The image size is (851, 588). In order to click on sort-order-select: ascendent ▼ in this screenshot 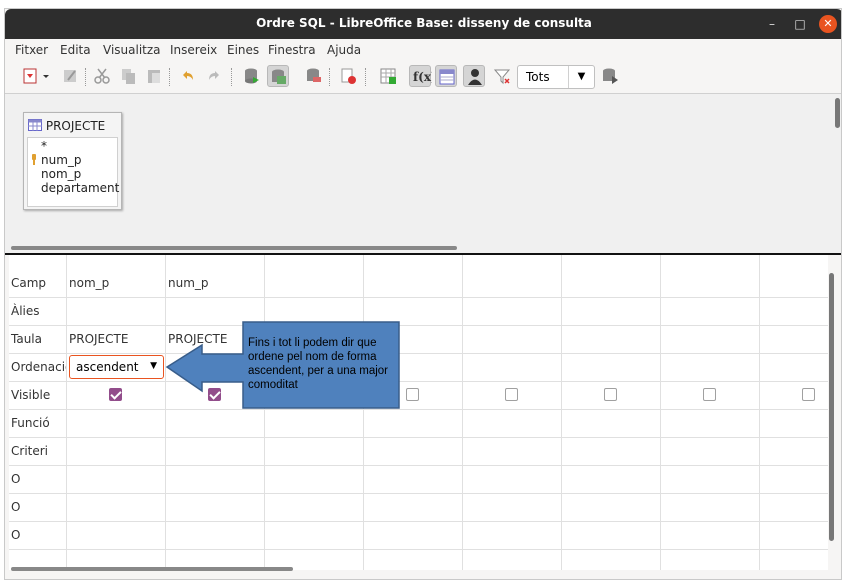, I will do `click(116, 367)`.